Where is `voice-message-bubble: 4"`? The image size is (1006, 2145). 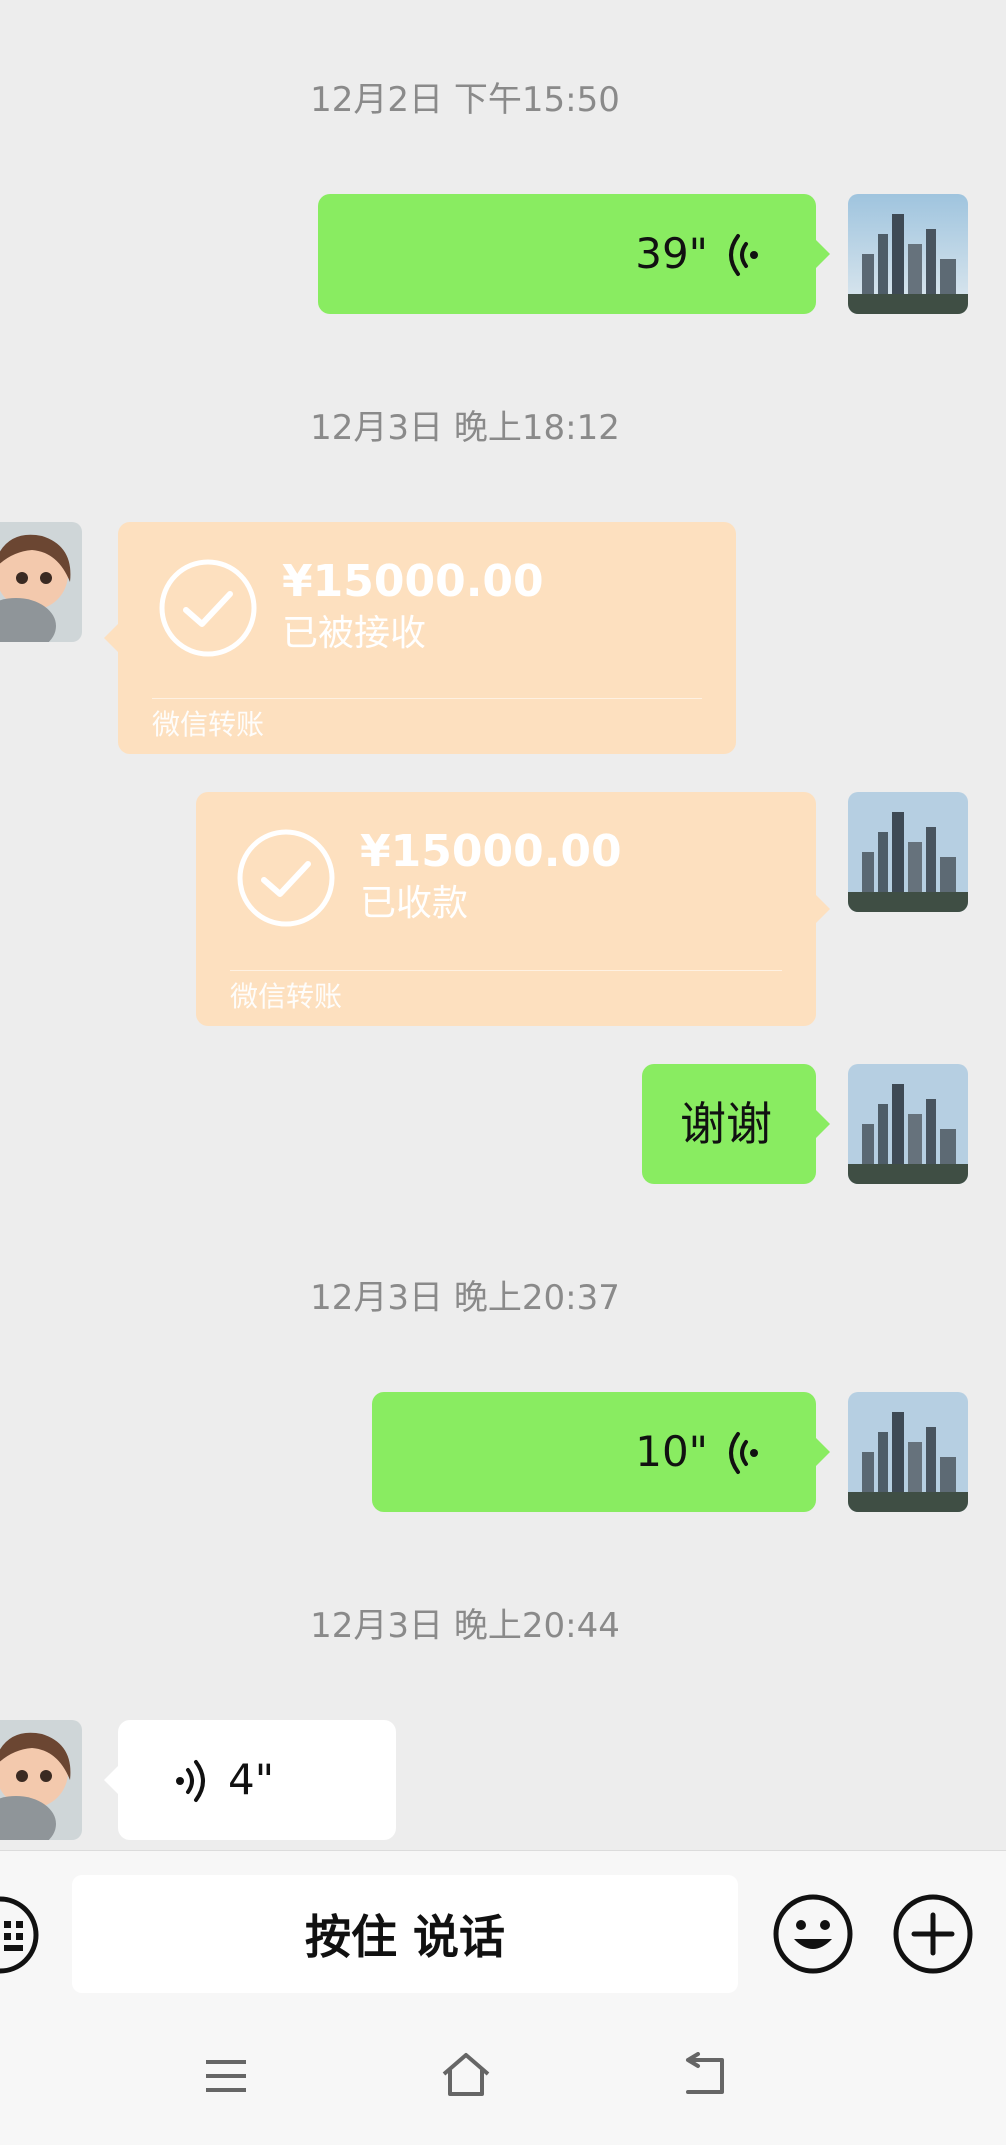
voice-message-bubble: 4" is located at coordinates (250, 1780).